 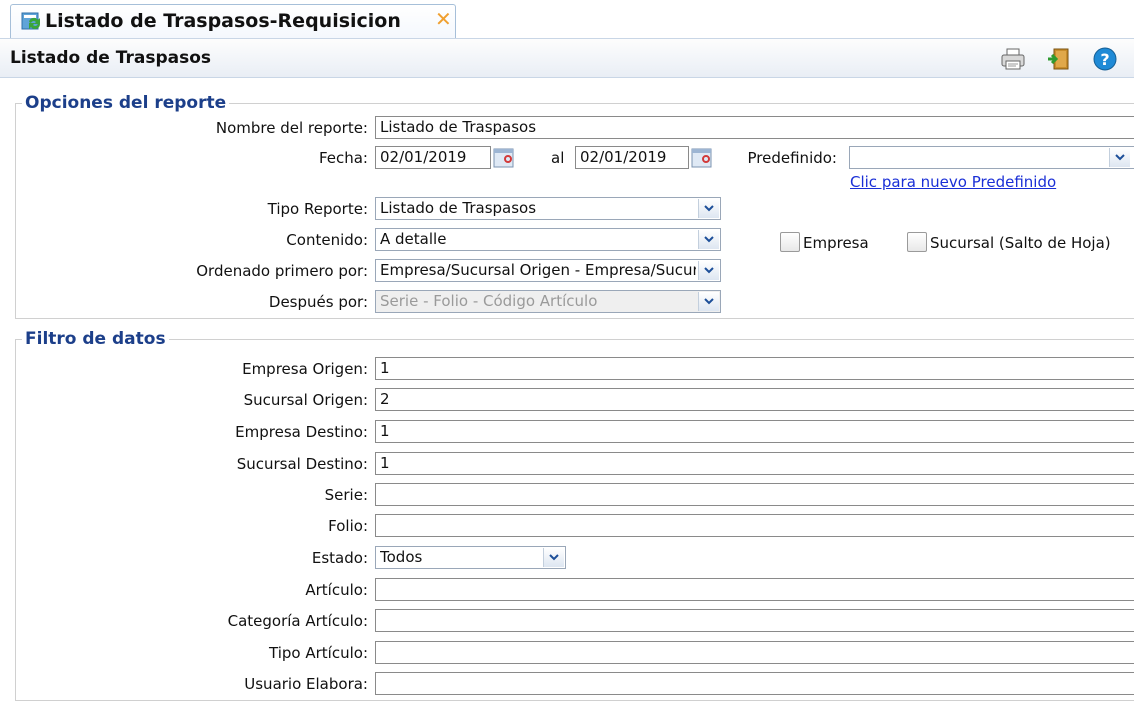 What do you see at coordinates (470, 557) in the screenshot?
I see `status-select: Todos` at bounding box center [470, 557].